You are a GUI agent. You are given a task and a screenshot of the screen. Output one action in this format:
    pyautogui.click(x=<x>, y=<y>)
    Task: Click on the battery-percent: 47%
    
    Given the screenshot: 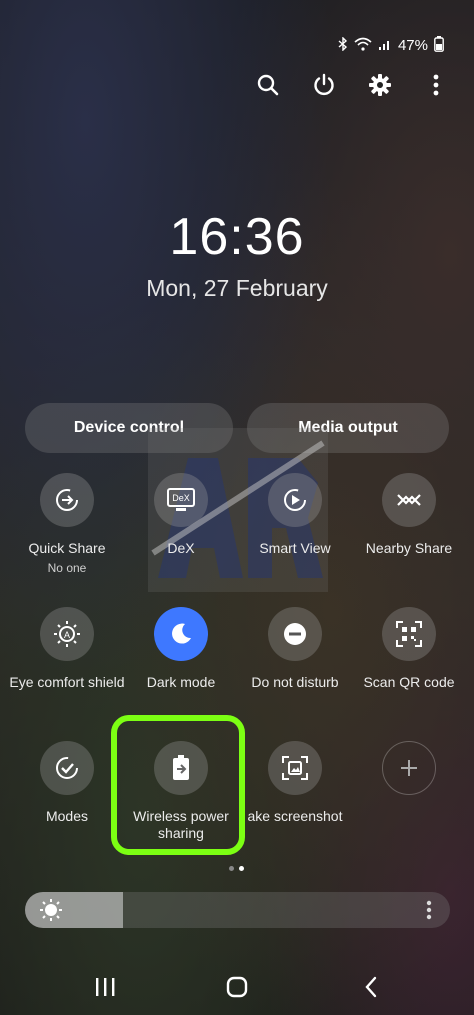 What is the action you would take?
    pyautogui.click(x=412, y=45)
    